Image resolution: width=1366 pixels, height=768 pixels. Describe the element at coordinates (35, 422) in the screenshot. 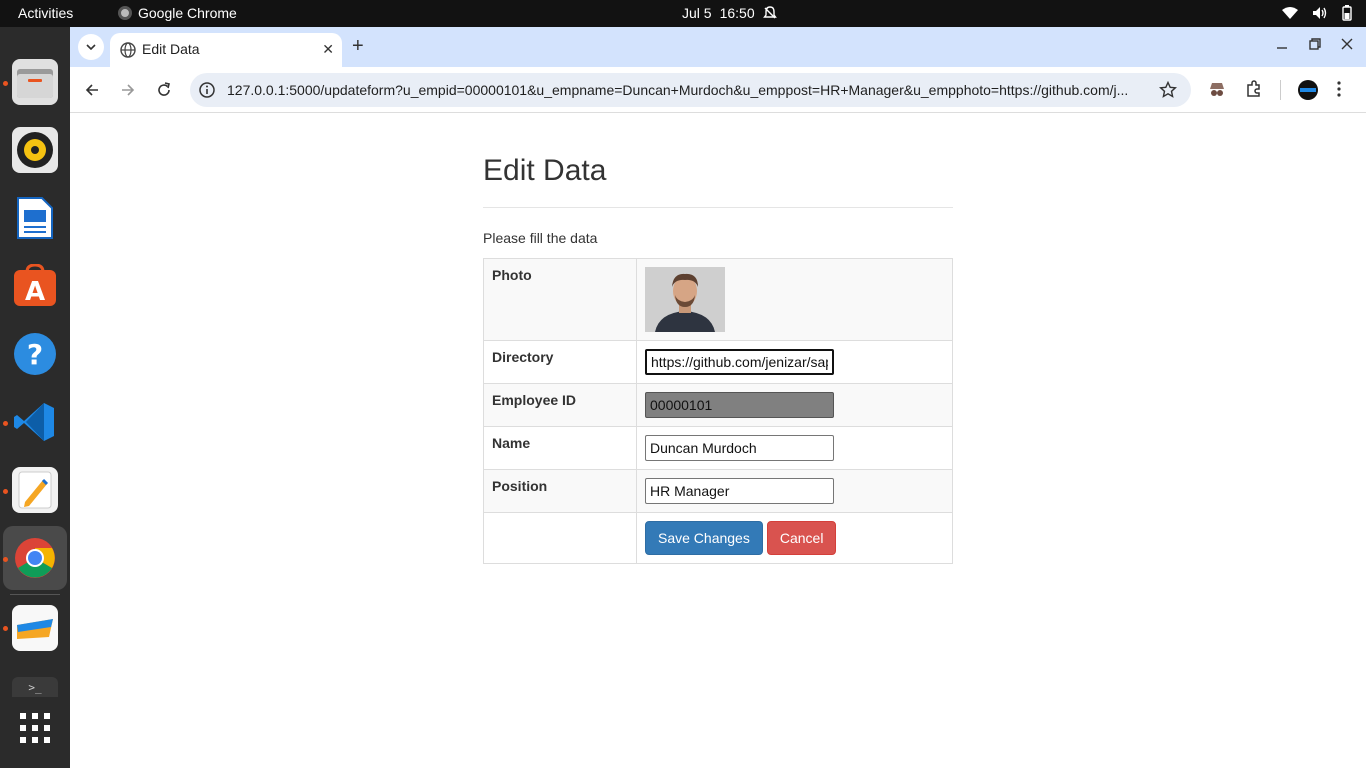

I see `vscode-icon` at that location.